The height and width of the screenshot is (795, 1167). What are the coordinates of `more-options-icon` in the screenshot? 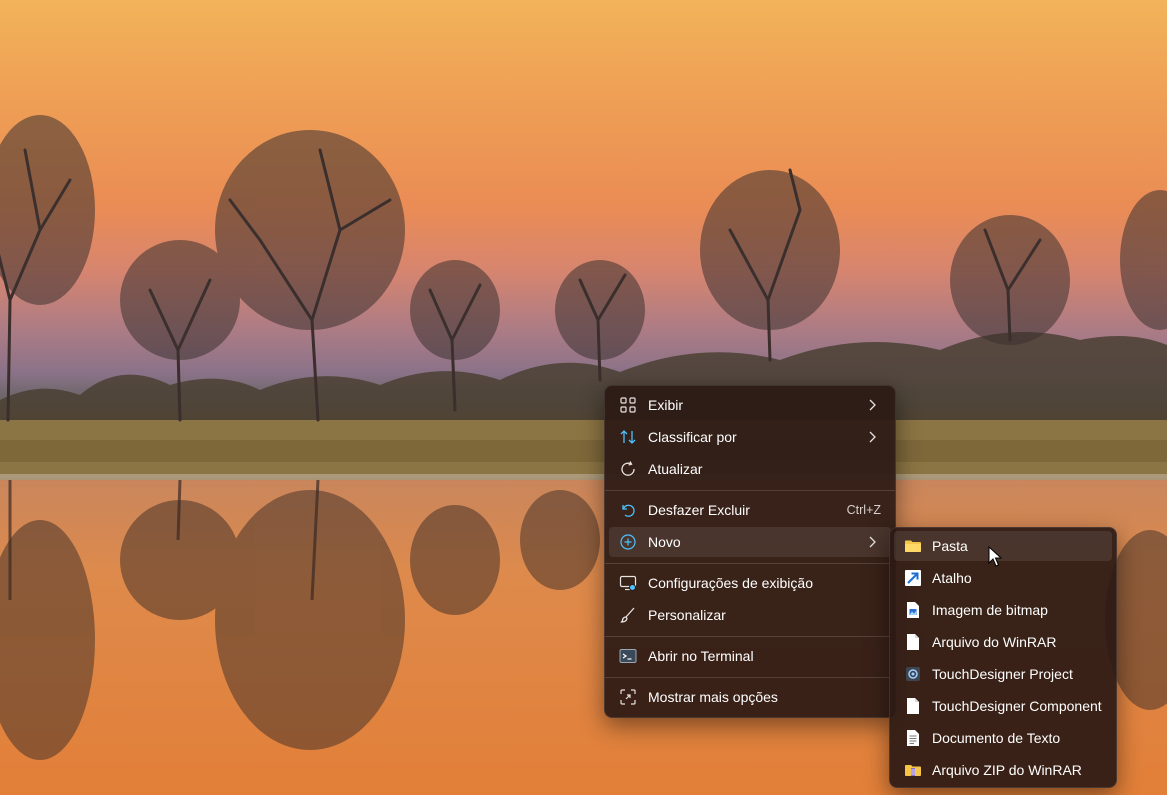 It's located at (628, 697).